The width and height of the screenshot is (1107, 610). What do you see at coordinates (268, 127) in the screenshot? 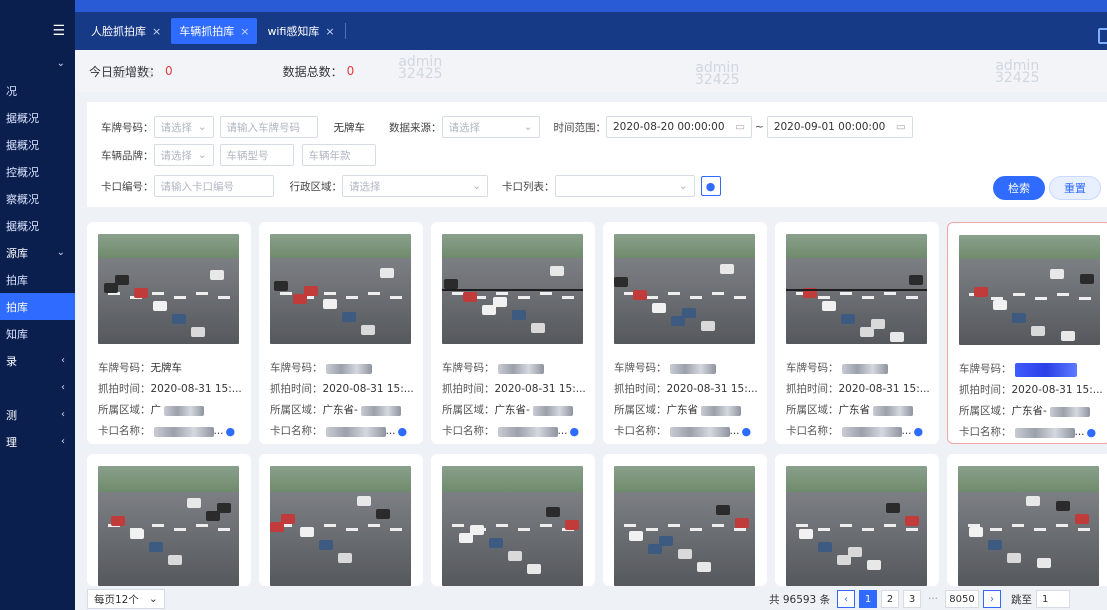
I see `plate-input: 请输入车牌号码` at bounding box center [268, 127].